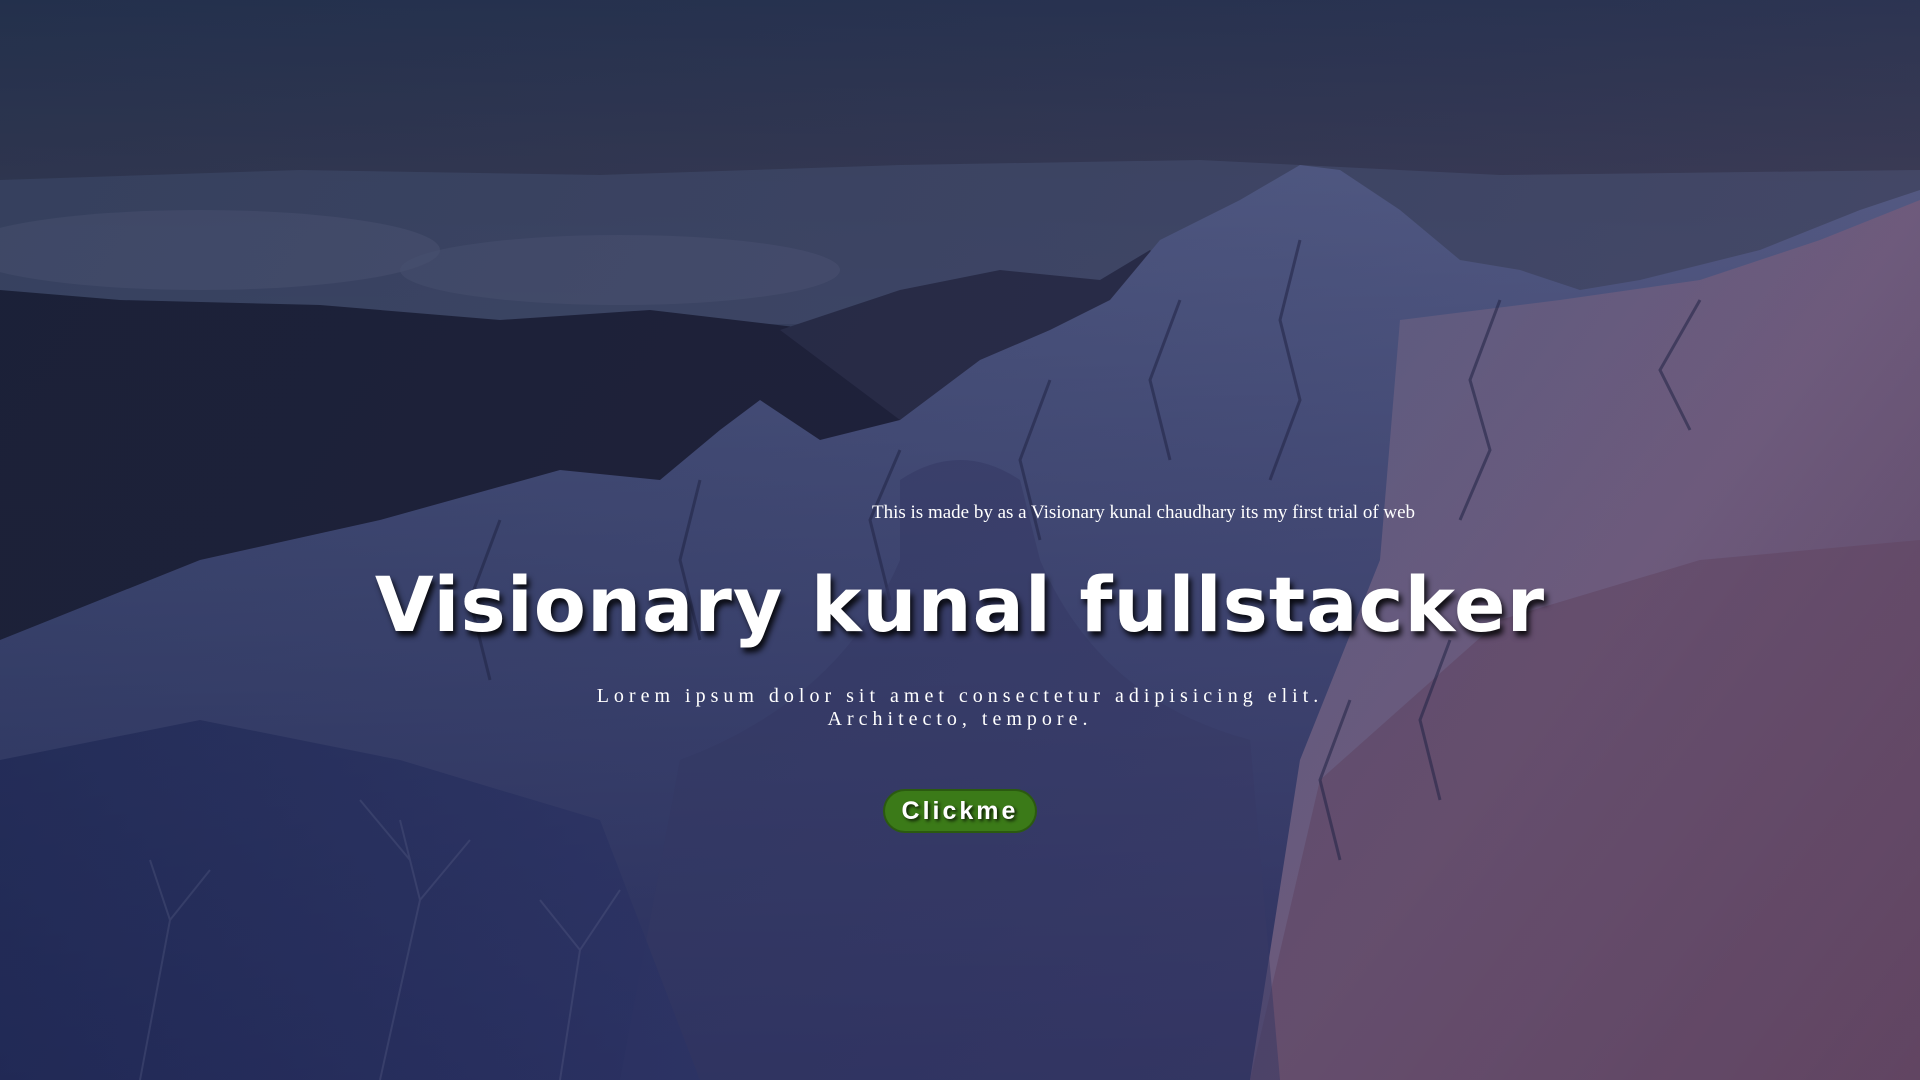 The image size is (1920, 1080). Describe the element at coordinates (960, 604) in the screenshot. I see `page-title: Visionary kunal fullstacker` at that location.